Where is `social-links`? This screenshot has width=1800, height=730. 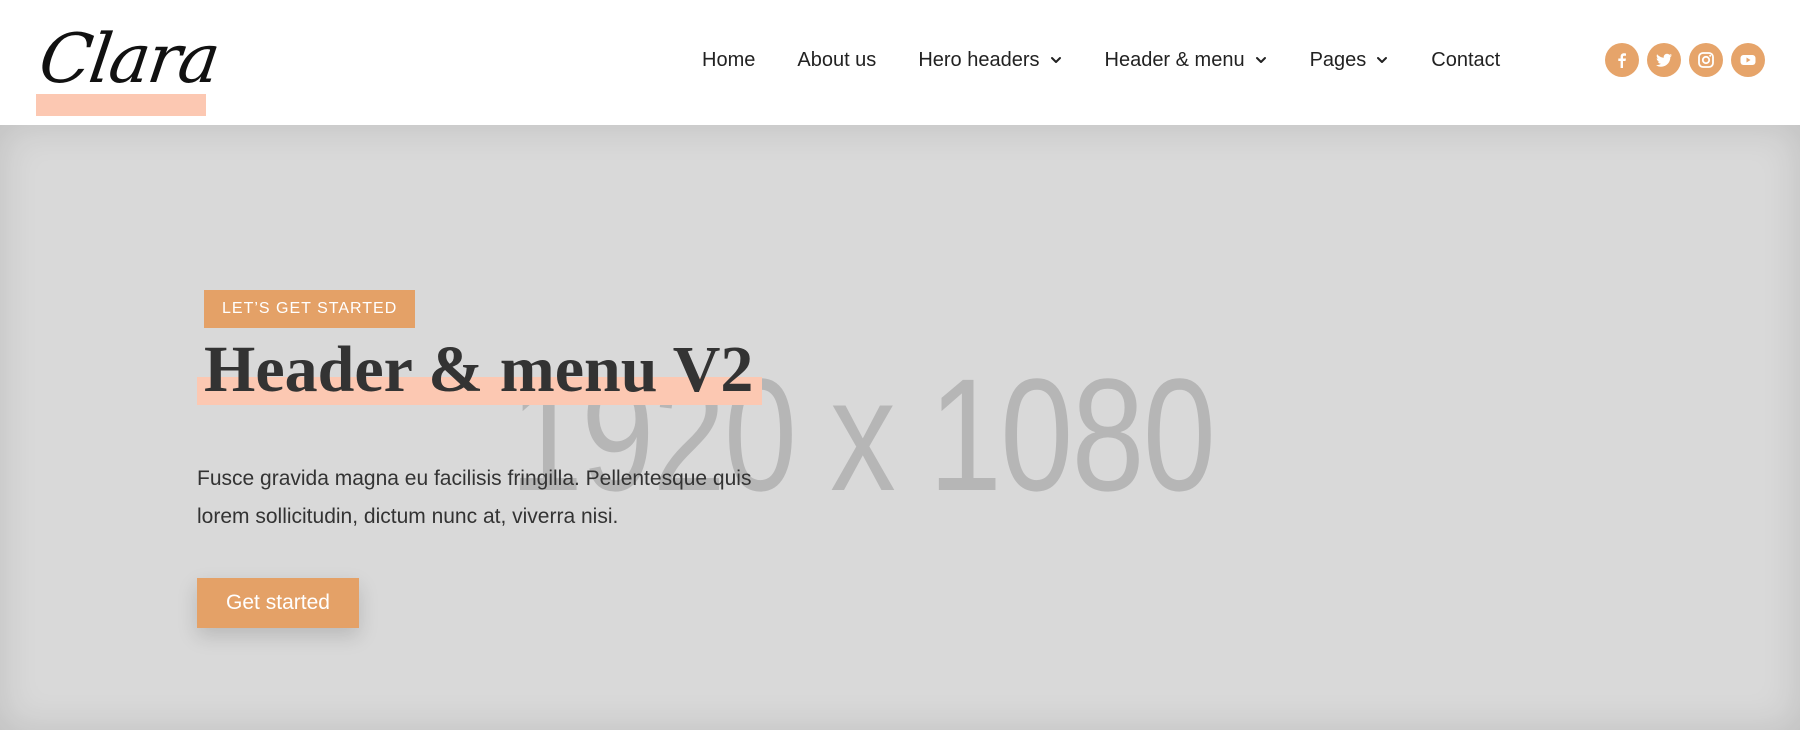
social-links is located at coordinates (1689, 60).